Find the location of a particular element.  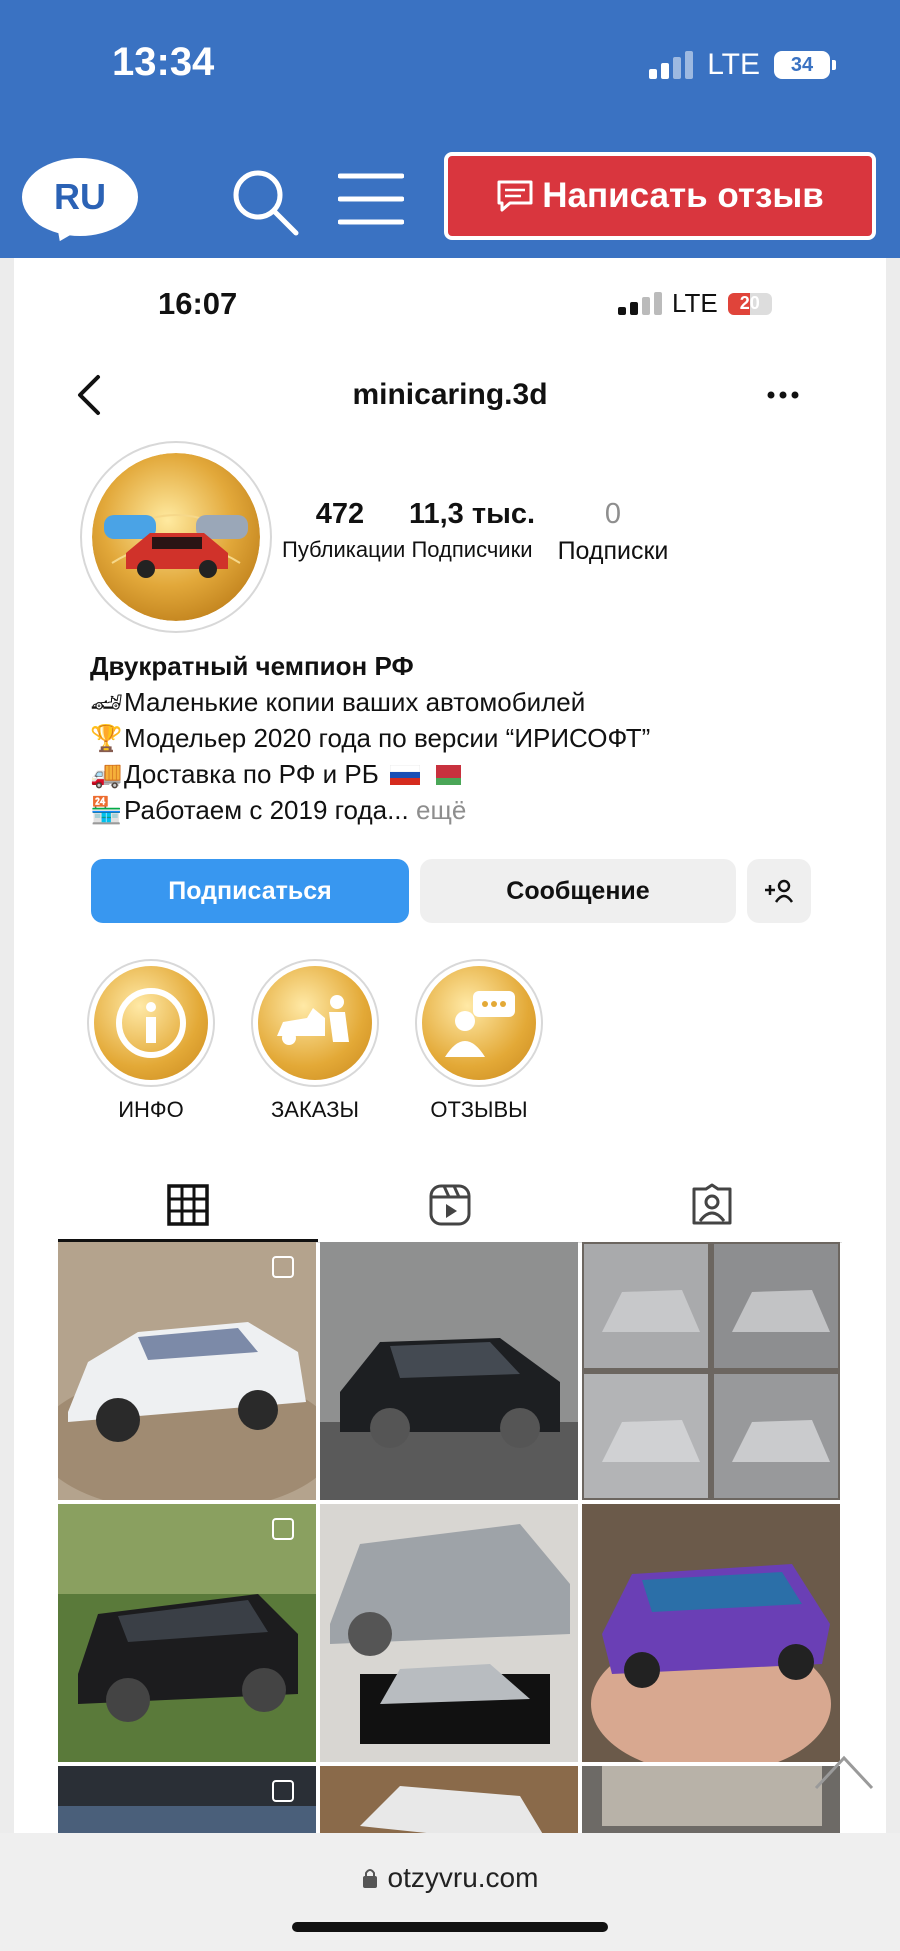

message-button: Сообщение is located at coordinates (578, 891).